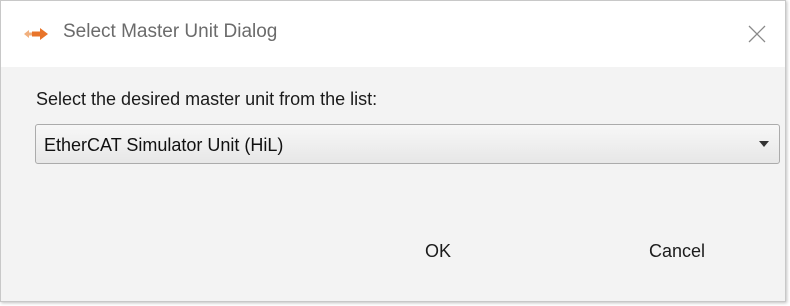 Image resolution: width=790 pixels, height=306 pixels. I want to click on close-icon, so click(757, 34).